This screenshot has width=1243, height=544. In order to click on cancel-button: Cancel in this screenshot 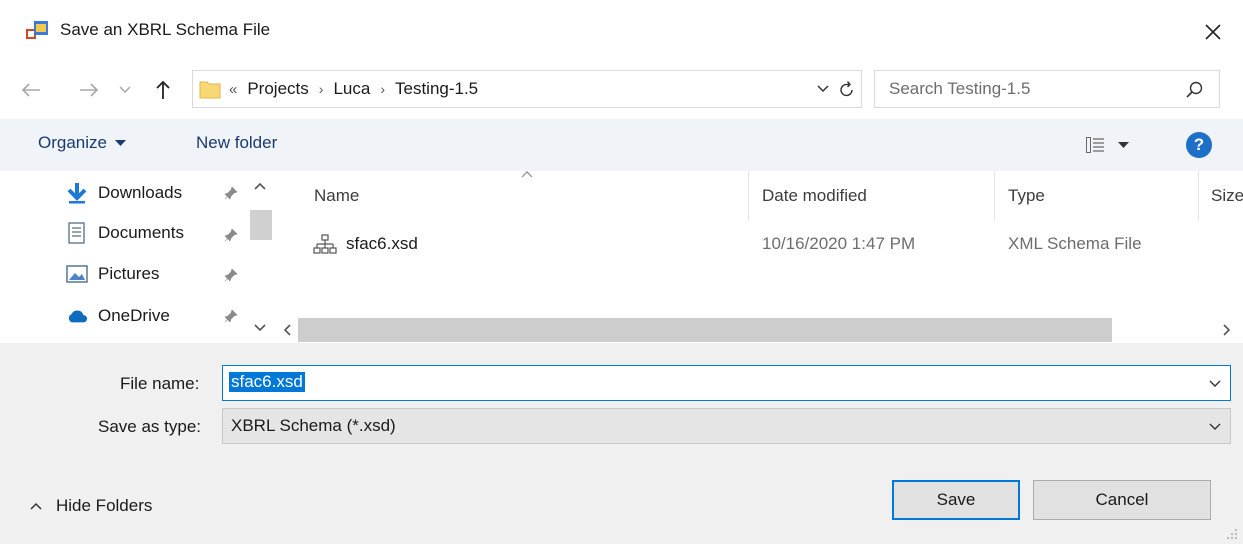, I will do `click(1122, 500)`.